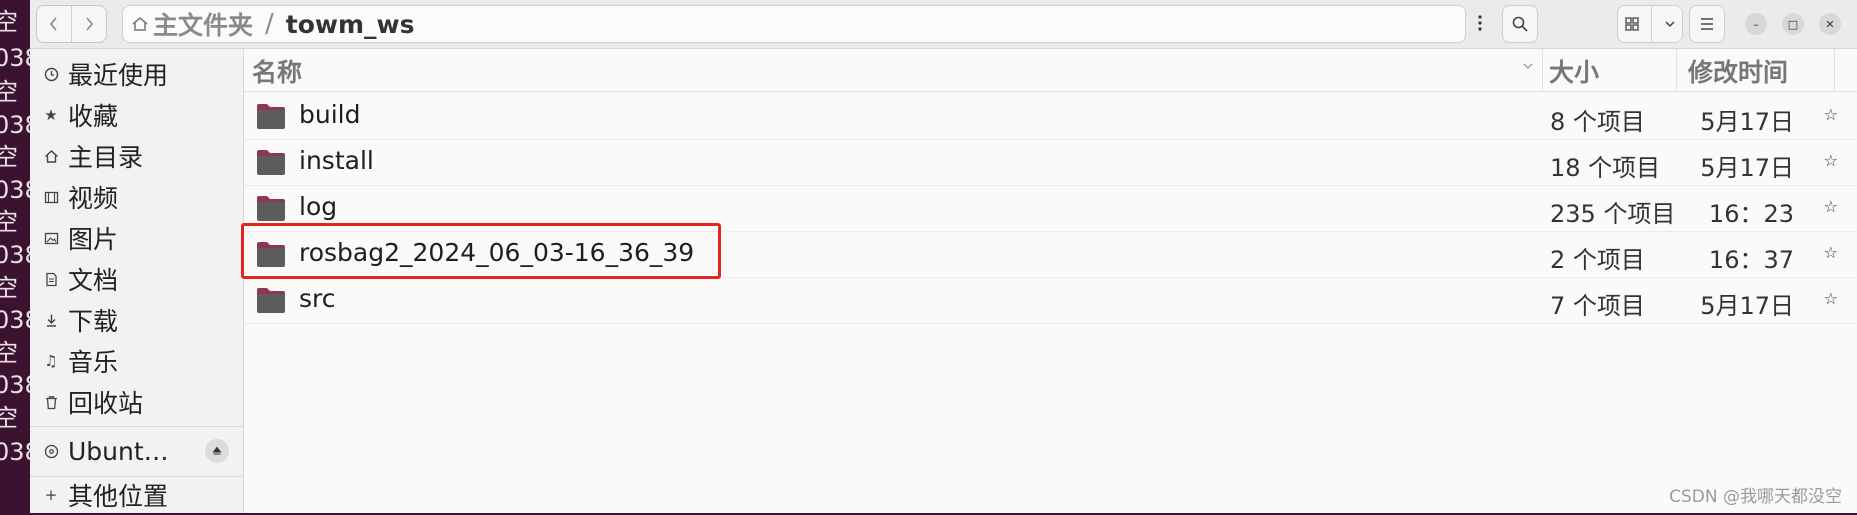  I want to click on sidebar-item-home: 主目录, so click(136, 156).